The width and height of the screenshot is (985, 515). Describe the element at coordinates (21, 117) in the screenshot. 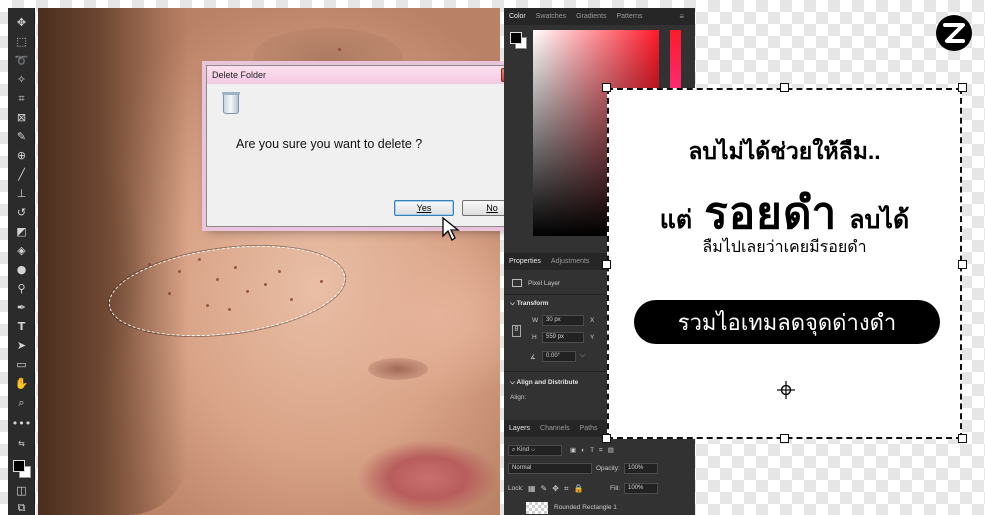

I see `frame-icon: ⊠` at that location.